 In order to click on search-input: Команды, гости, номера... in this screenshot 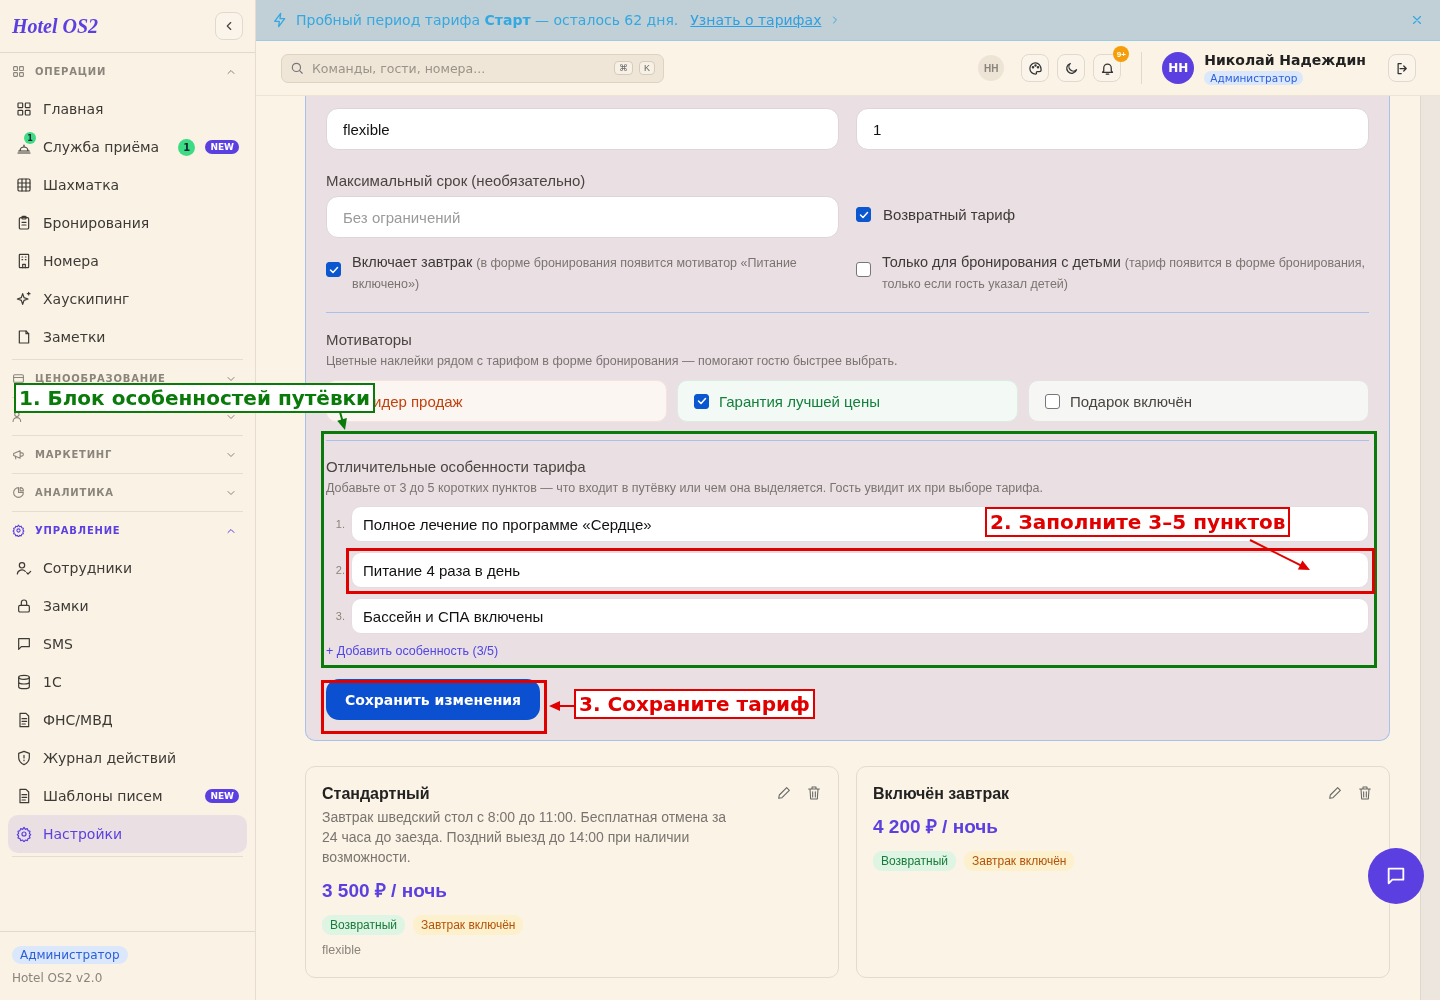, I will do `click(459, 68)`.